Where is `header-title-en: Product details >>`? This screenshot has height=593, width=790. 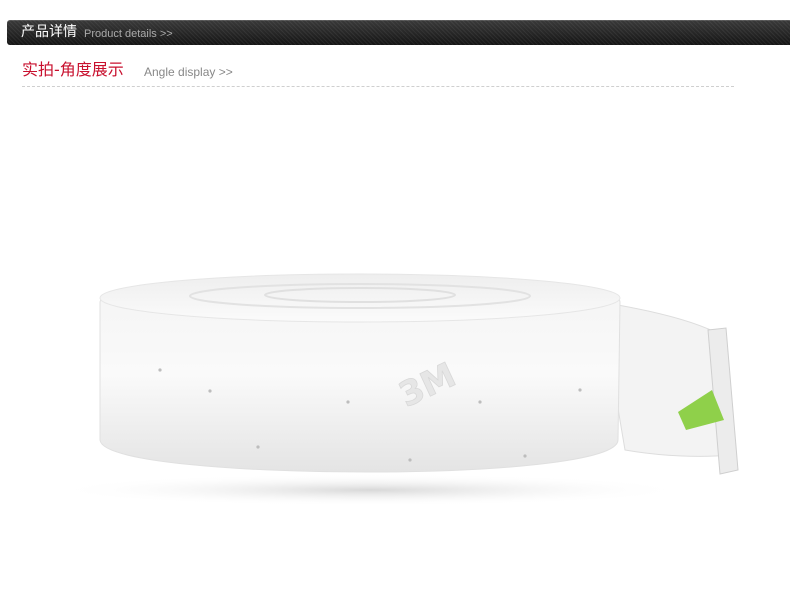 header-title-en: Product details >> is located at coordinates (128, 34).